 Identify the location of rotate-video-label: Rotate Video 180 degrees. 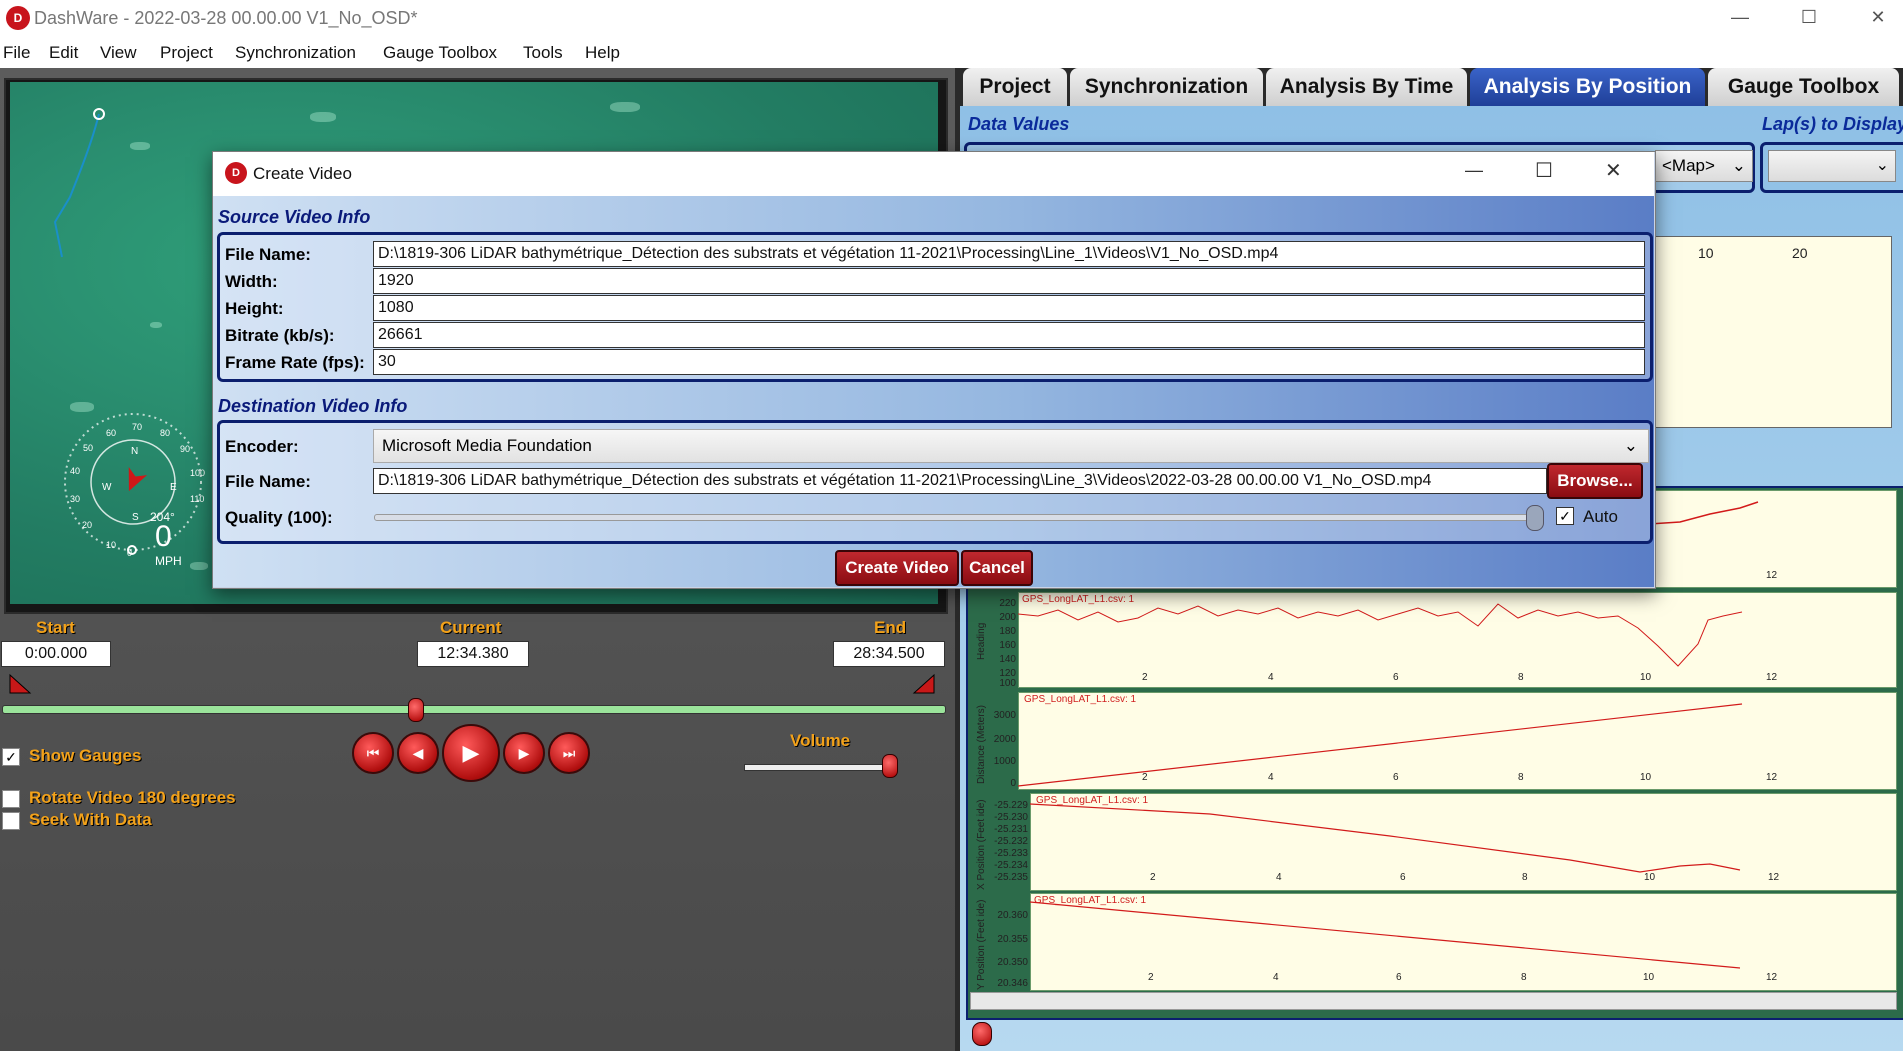
(132, 797).